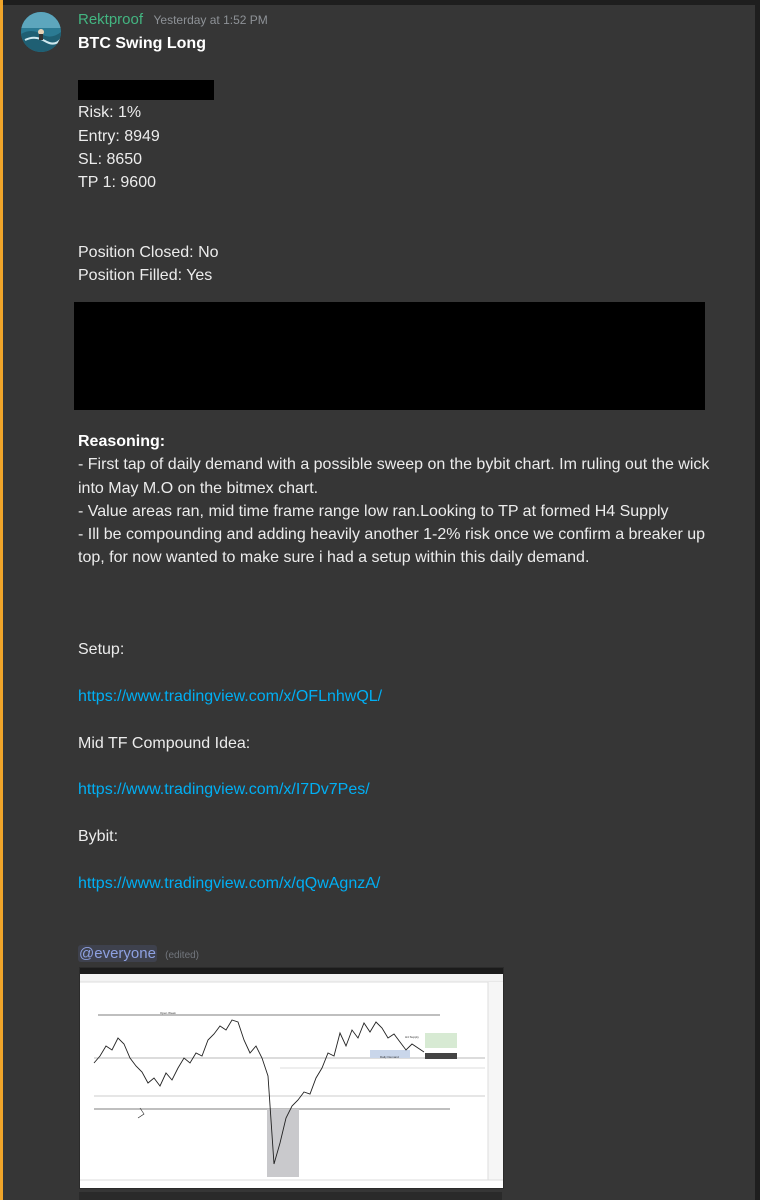 The width and height of the screenshot is (760, 1200). Describe the element at coordinates (145, 275) in the screenshot. I see `position-filled-line: Position Filled: Yes` at that location.